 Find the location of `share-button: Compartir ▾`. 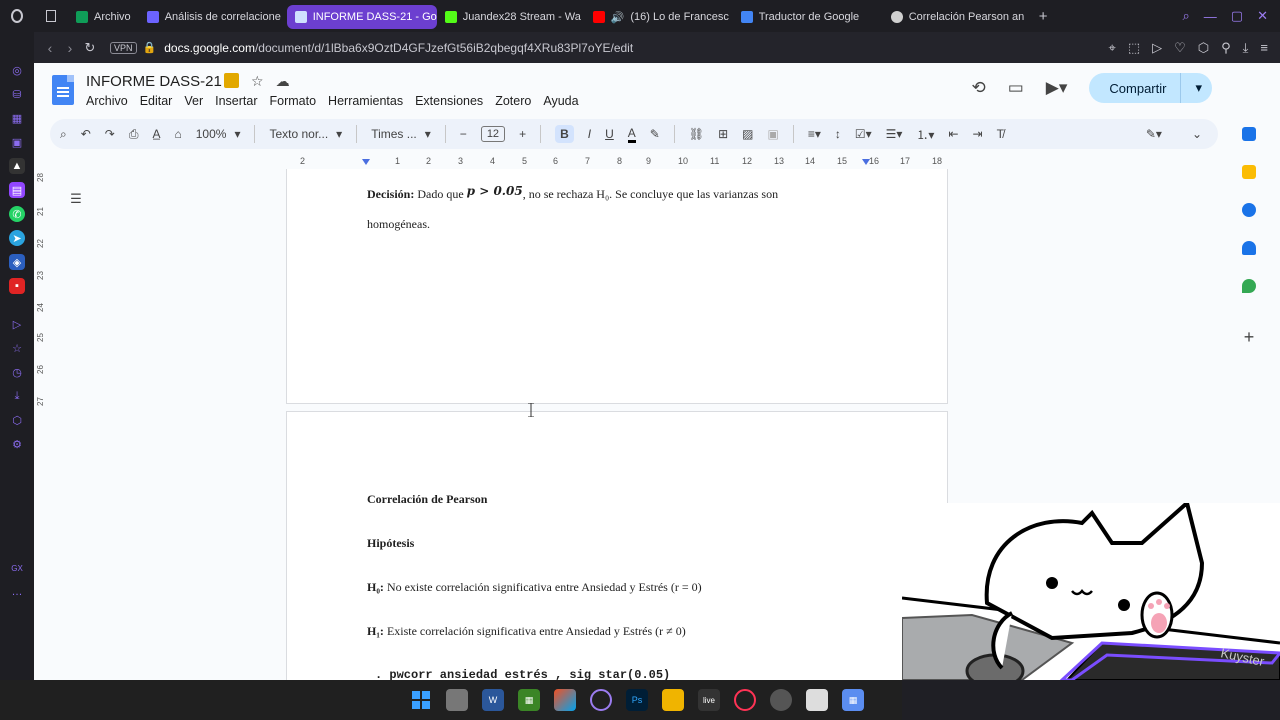

share-button: Compartir ▾ is located at coordinates (1150, 88).